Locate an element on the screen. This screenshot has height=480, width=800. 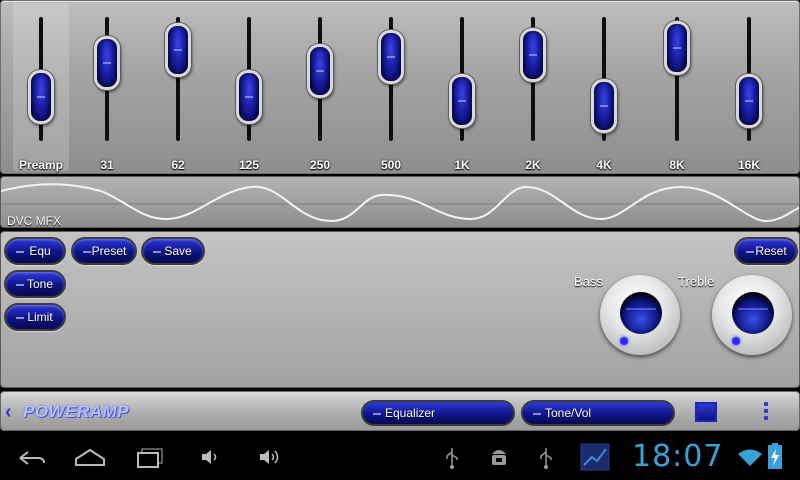
preamp-slider: Preamp is located at coordinates (41, 87).